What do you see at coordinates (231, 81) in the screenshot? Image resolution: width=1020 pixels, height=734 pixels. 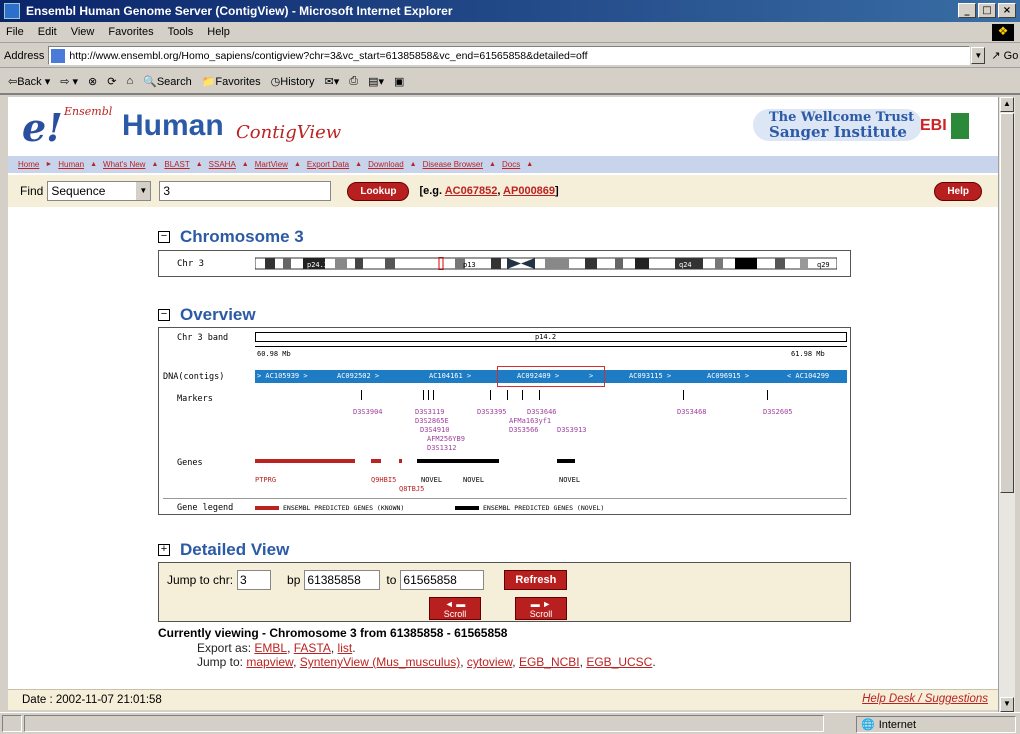 I see `favorites-button: 📁Favorites` at bounding box center [231, 81].